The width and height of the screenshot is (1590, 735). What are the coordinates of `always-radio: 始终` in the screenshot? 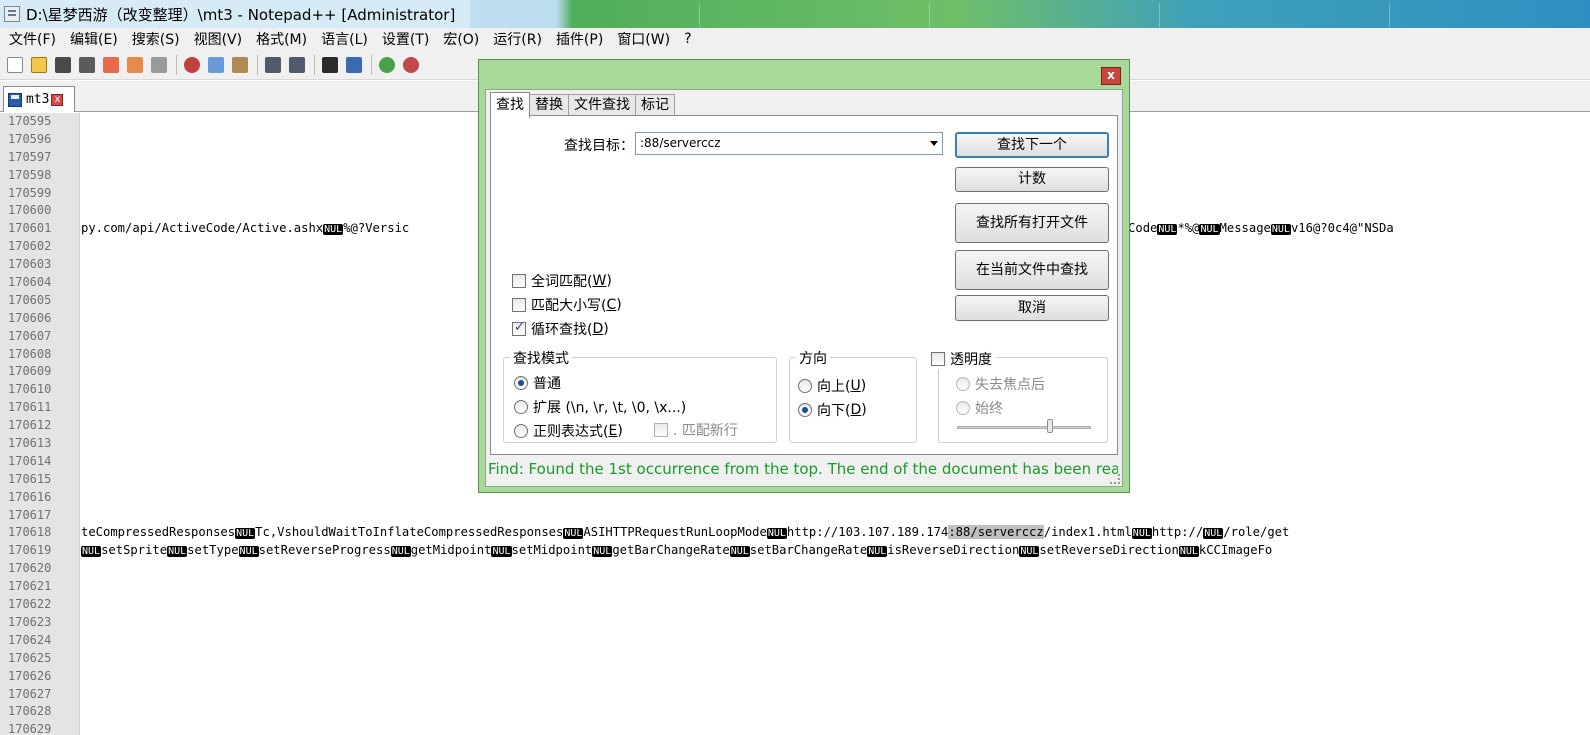 It's located at (979, 408).